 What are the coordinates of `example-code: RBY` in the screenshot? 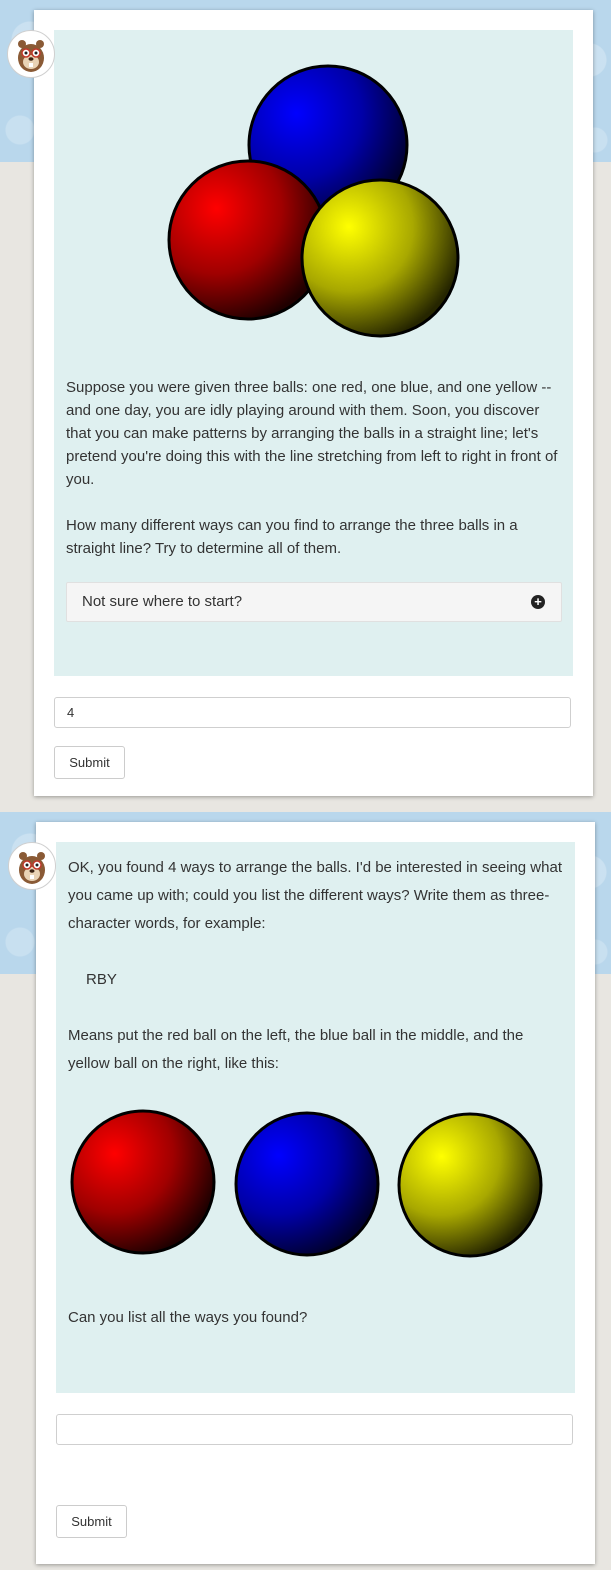 It's located at (101, 979).